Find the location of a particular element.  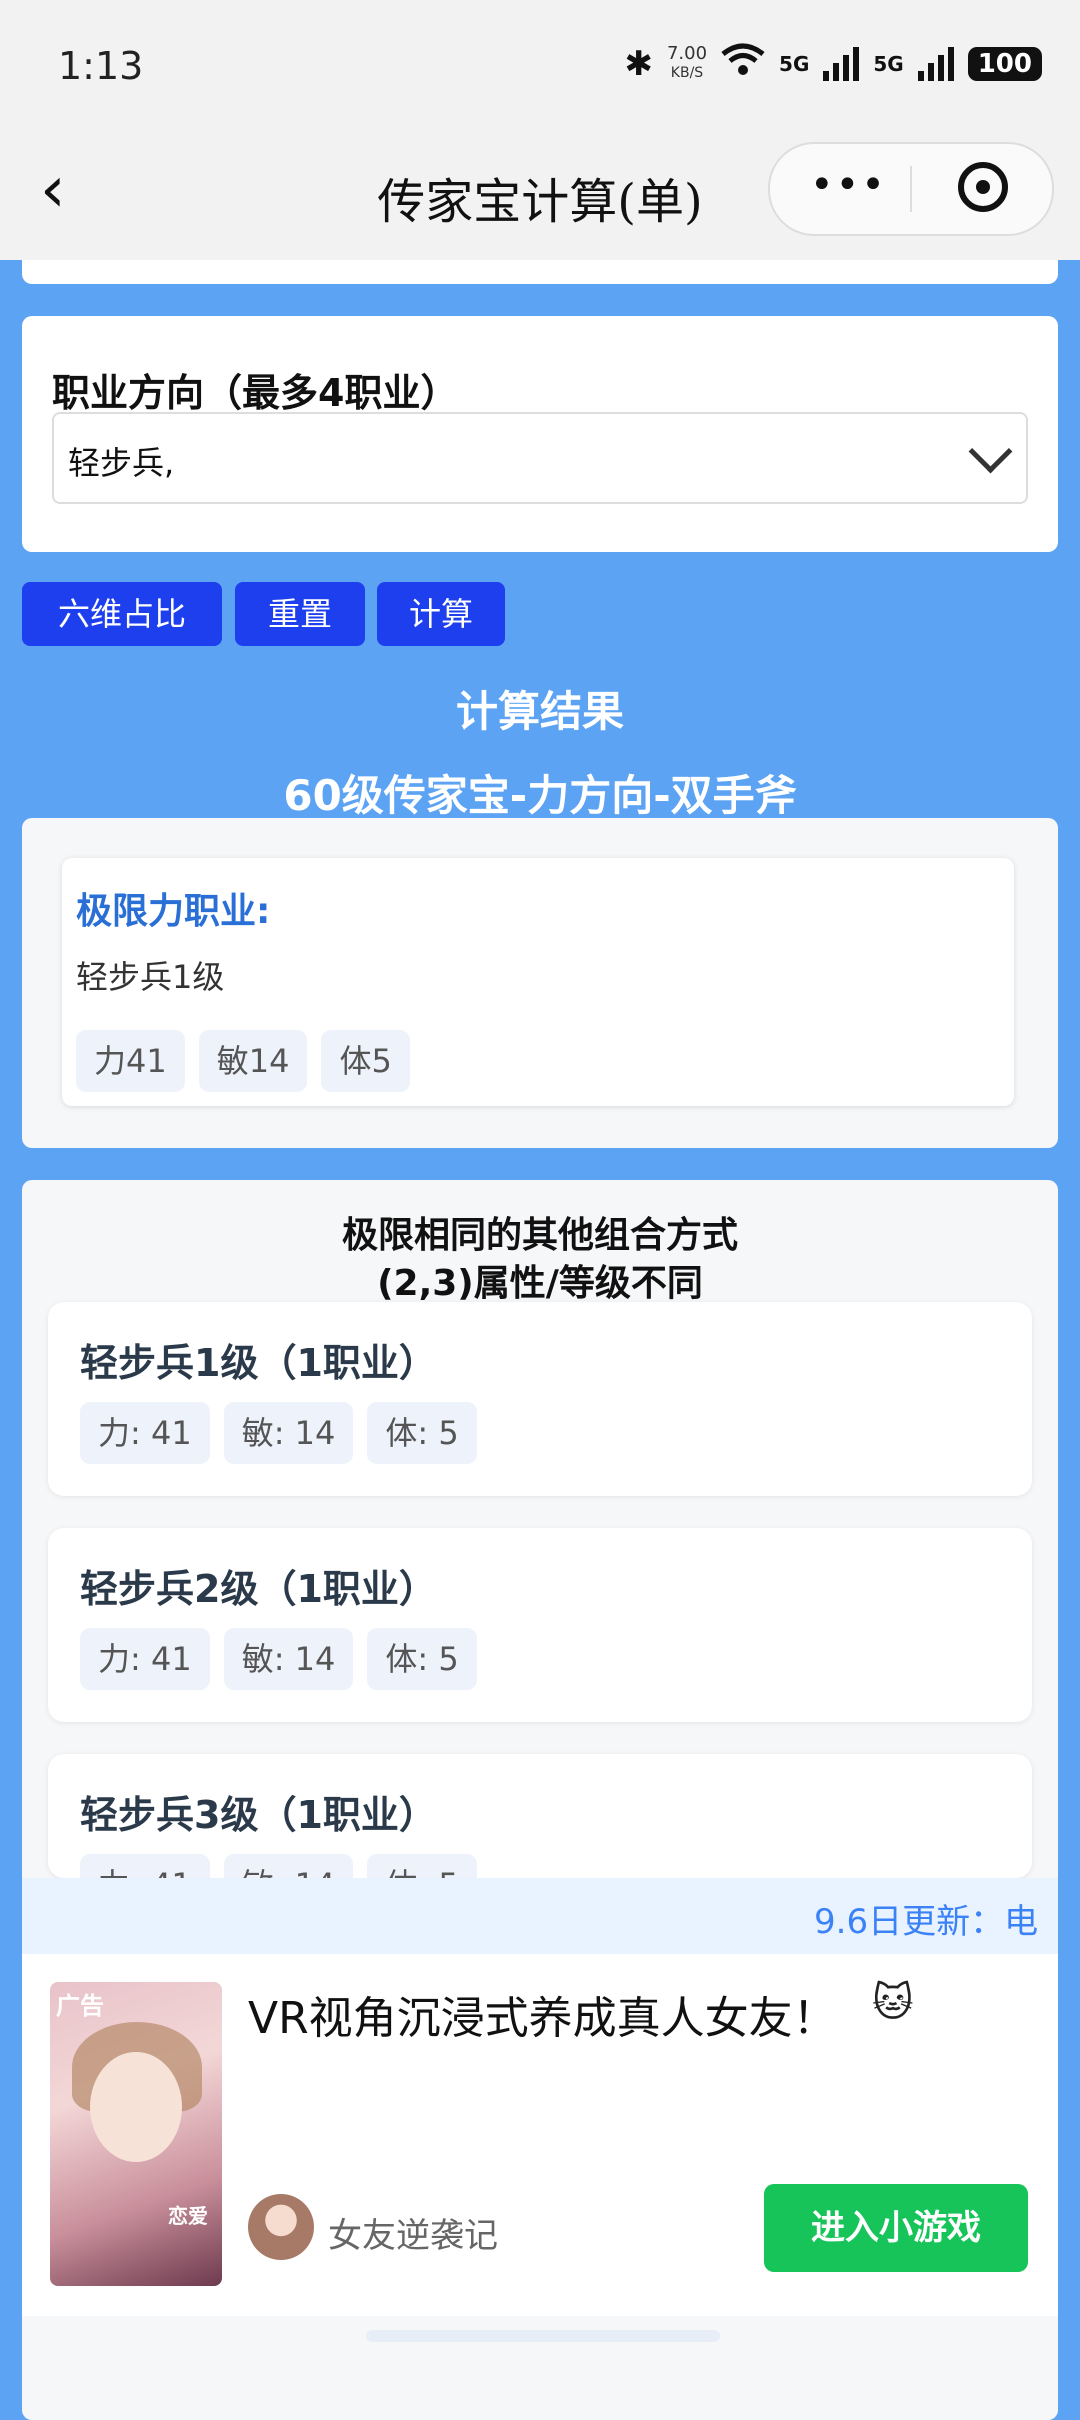

status-time: 1:13 is located at coordinates (101, 66).